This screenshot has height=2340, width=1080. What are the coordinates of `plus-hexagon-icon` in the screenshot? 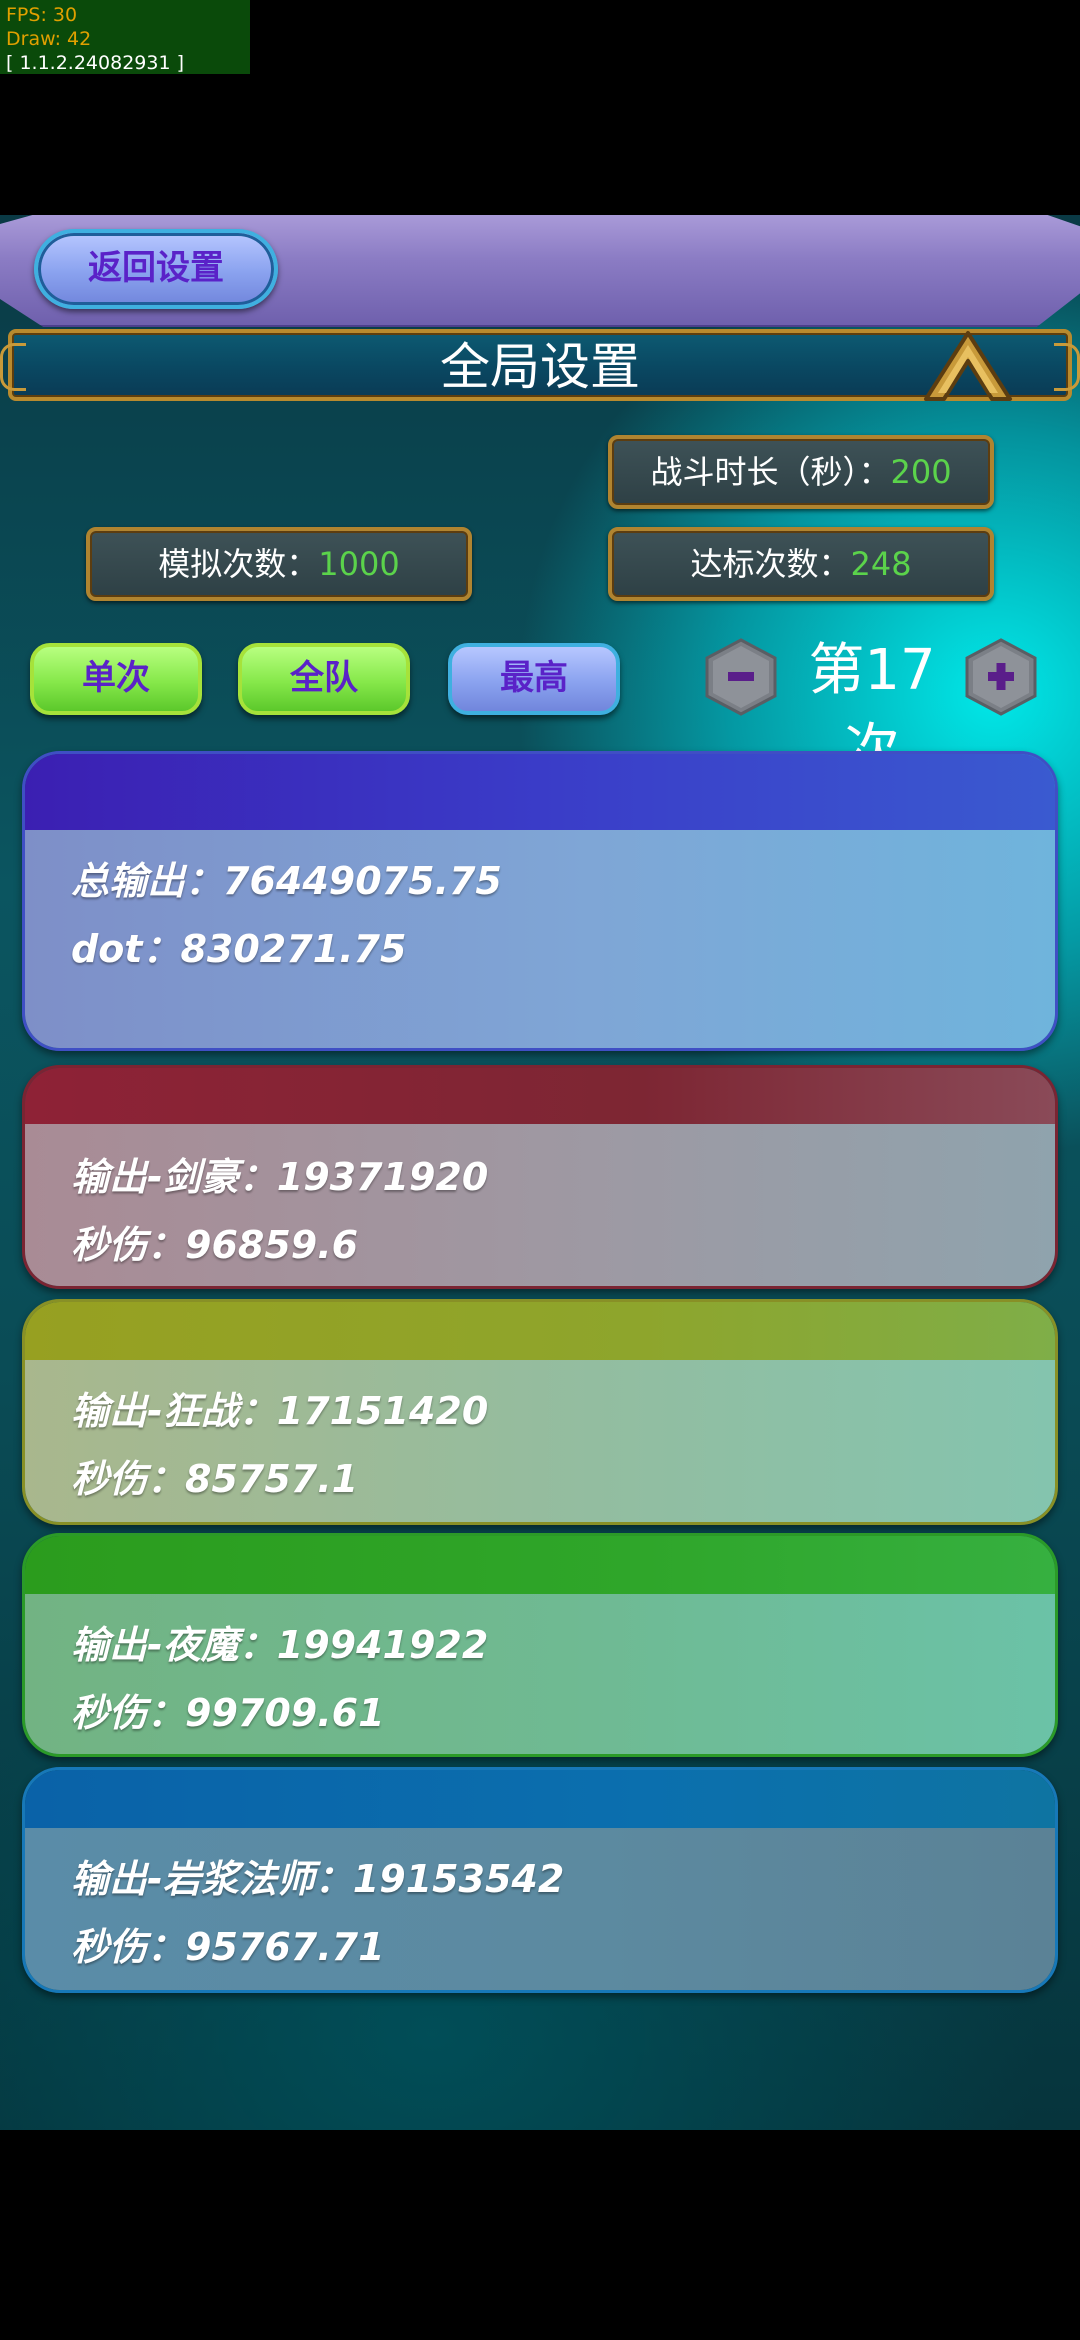 It's located at (1001, 677).